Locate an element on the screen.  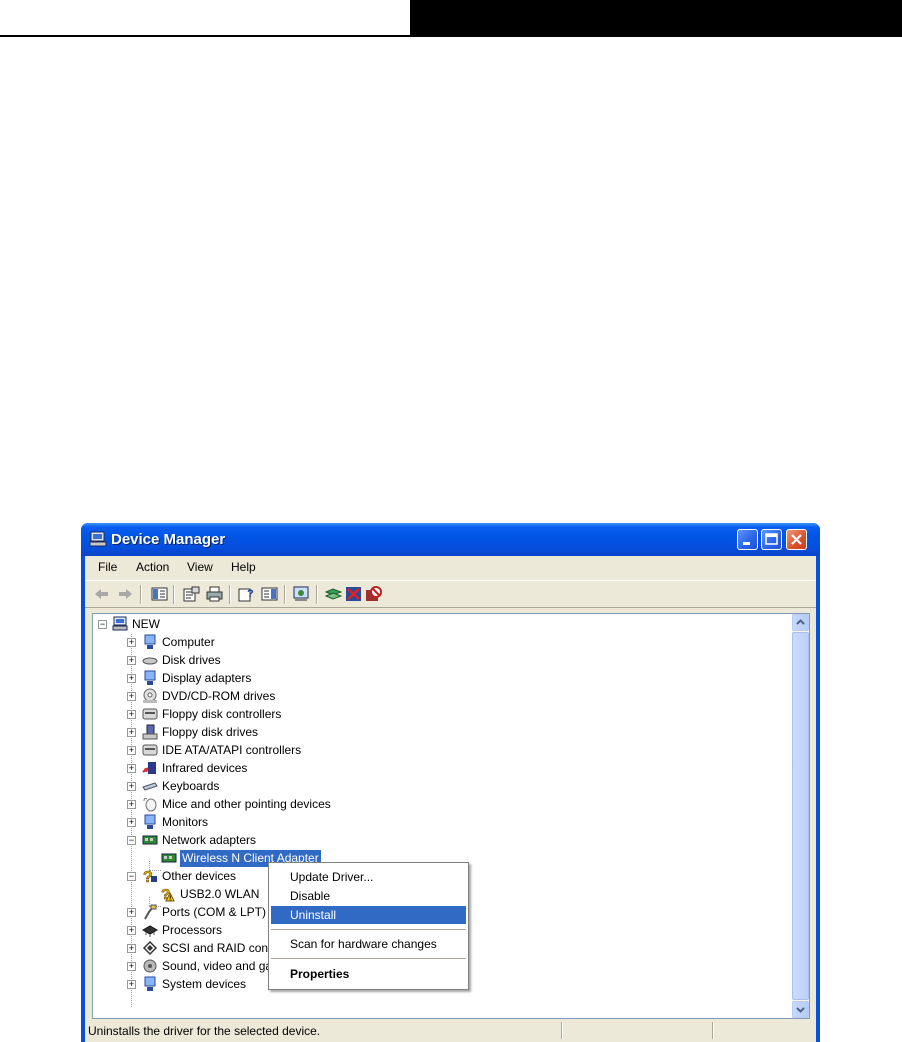
monitor-icon is located at coordinates (150, 821).